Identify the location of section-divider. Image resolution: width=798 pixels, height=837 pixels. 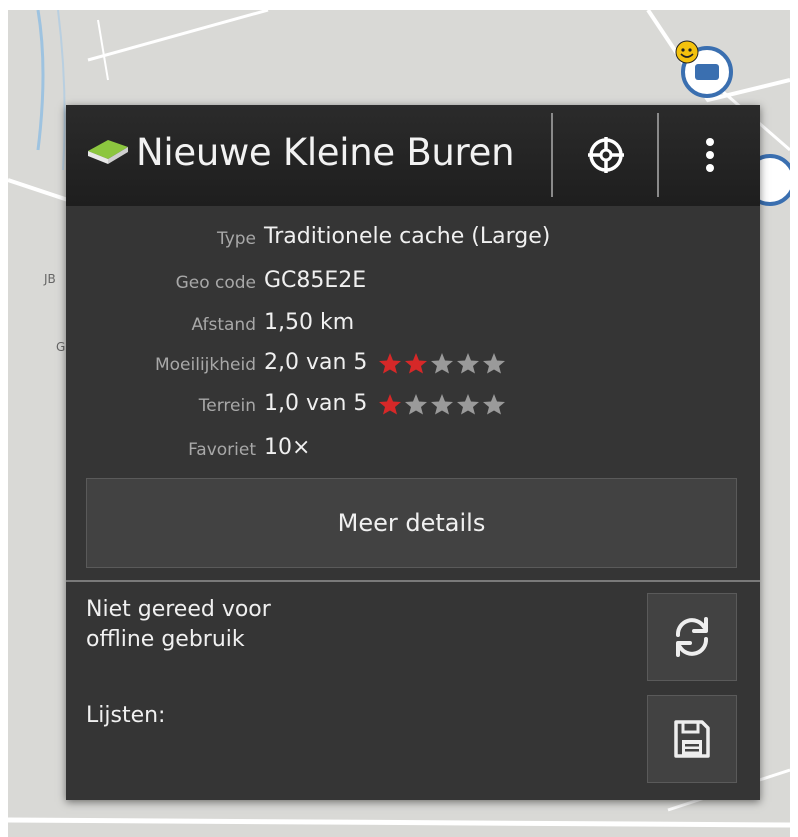
(413, 581).